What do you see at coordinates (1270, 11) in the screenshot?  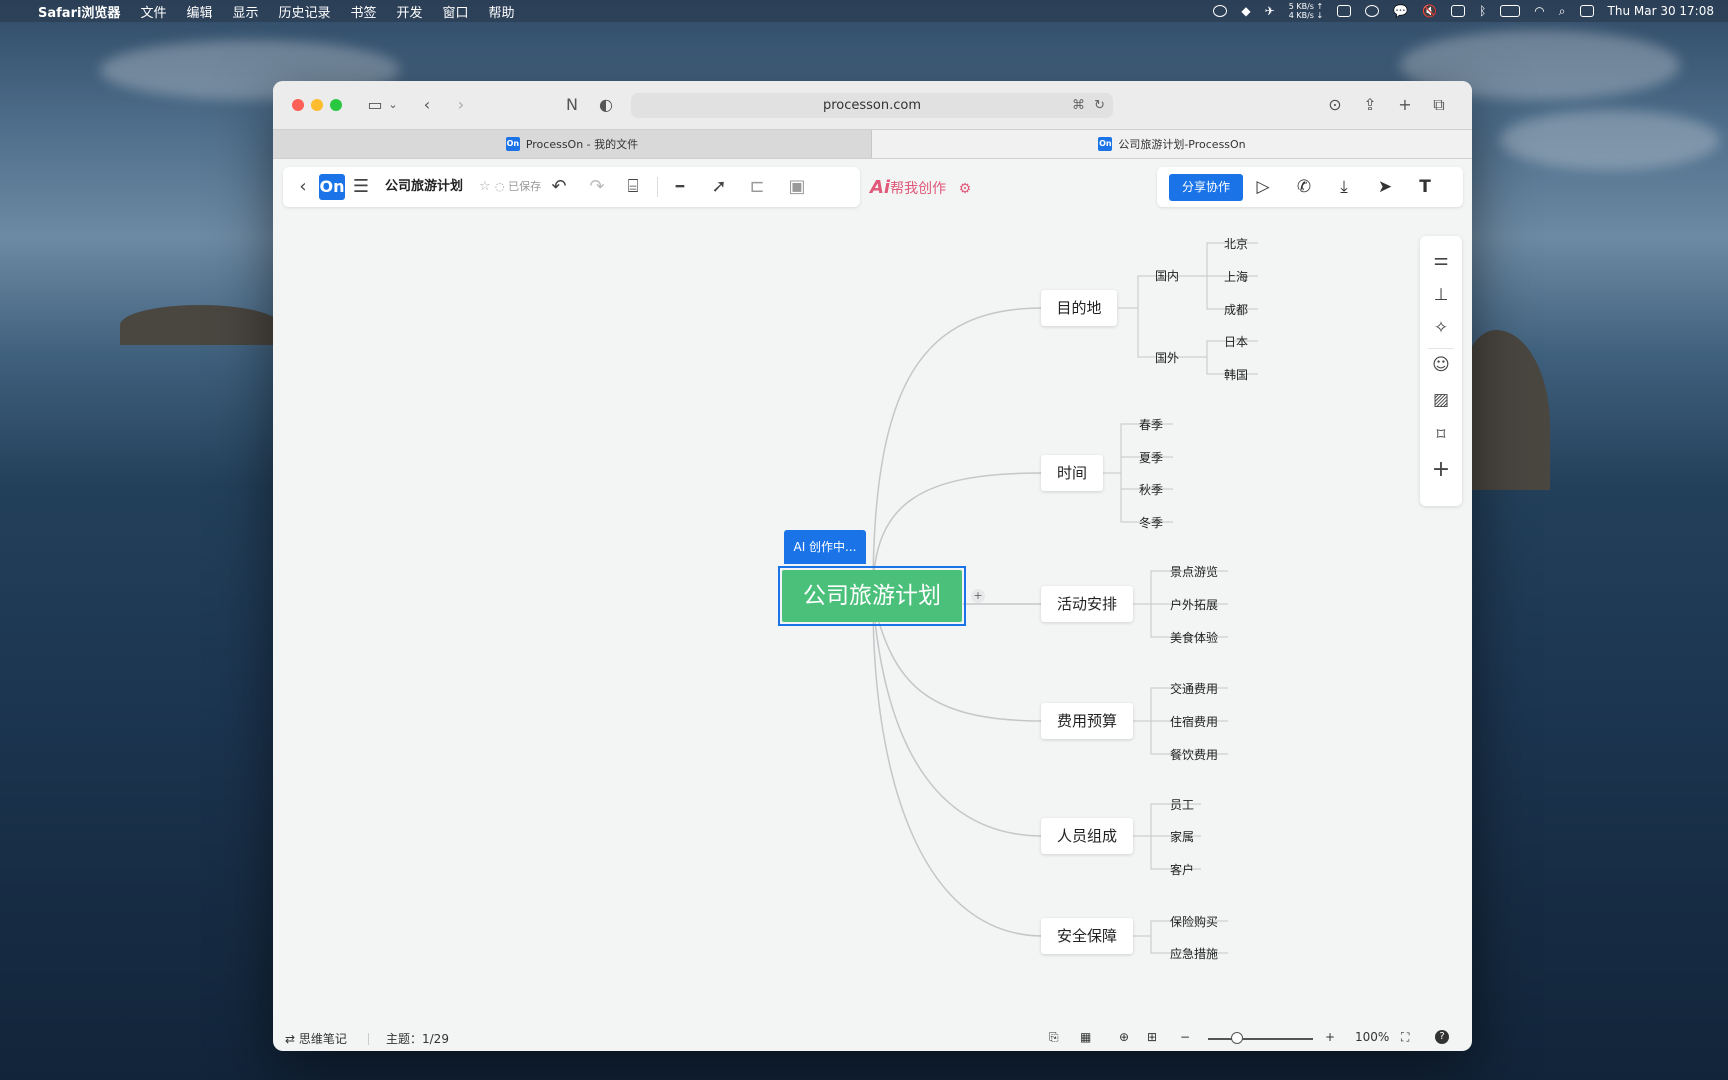 I see `send-icon: ✈` at bounding box center [1270, 11].